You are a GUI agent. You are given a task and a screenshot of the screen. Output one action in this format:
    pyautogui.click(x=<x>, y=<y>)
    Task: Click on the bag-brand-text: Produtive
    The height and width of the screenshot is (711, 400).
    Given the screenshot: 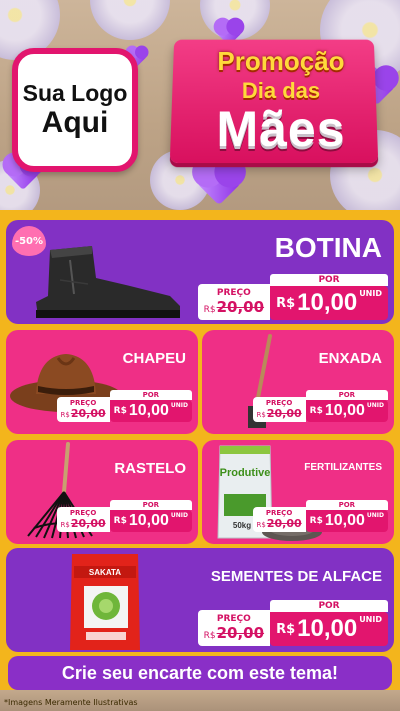 What is the action you would take?
    pyautogui.click(x=245, y=473)
    